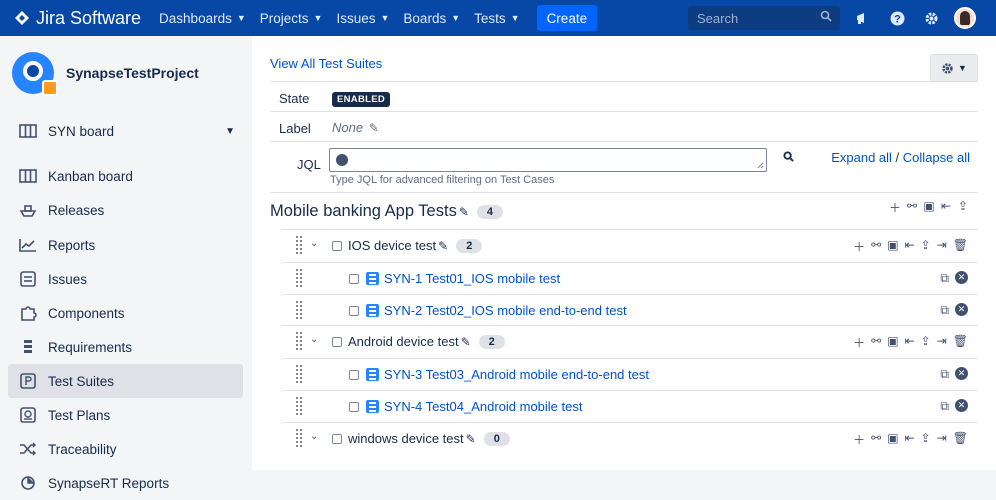 The width and height of the screenshot is (996, 500). I want to click on sidebar-item-components: Components, so click(125, 313).